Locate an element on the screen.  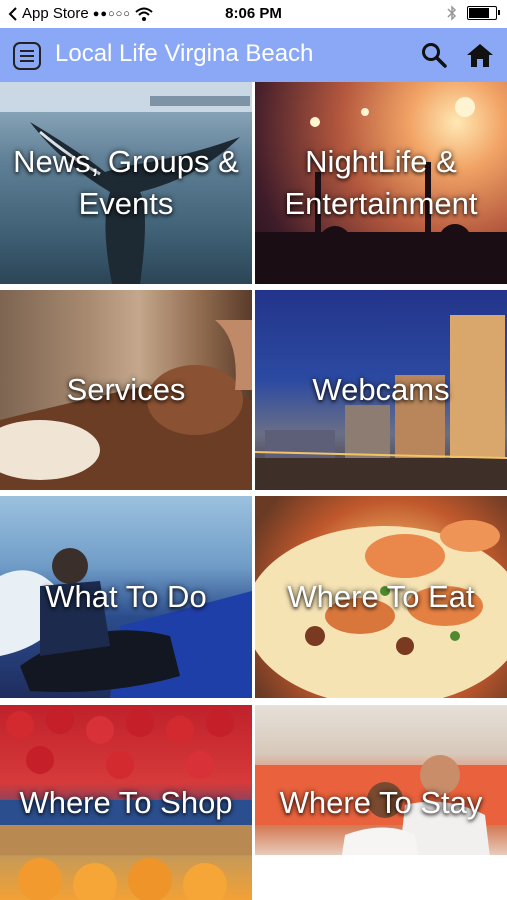
tile-services: Services is located at coordinates (126, 390).